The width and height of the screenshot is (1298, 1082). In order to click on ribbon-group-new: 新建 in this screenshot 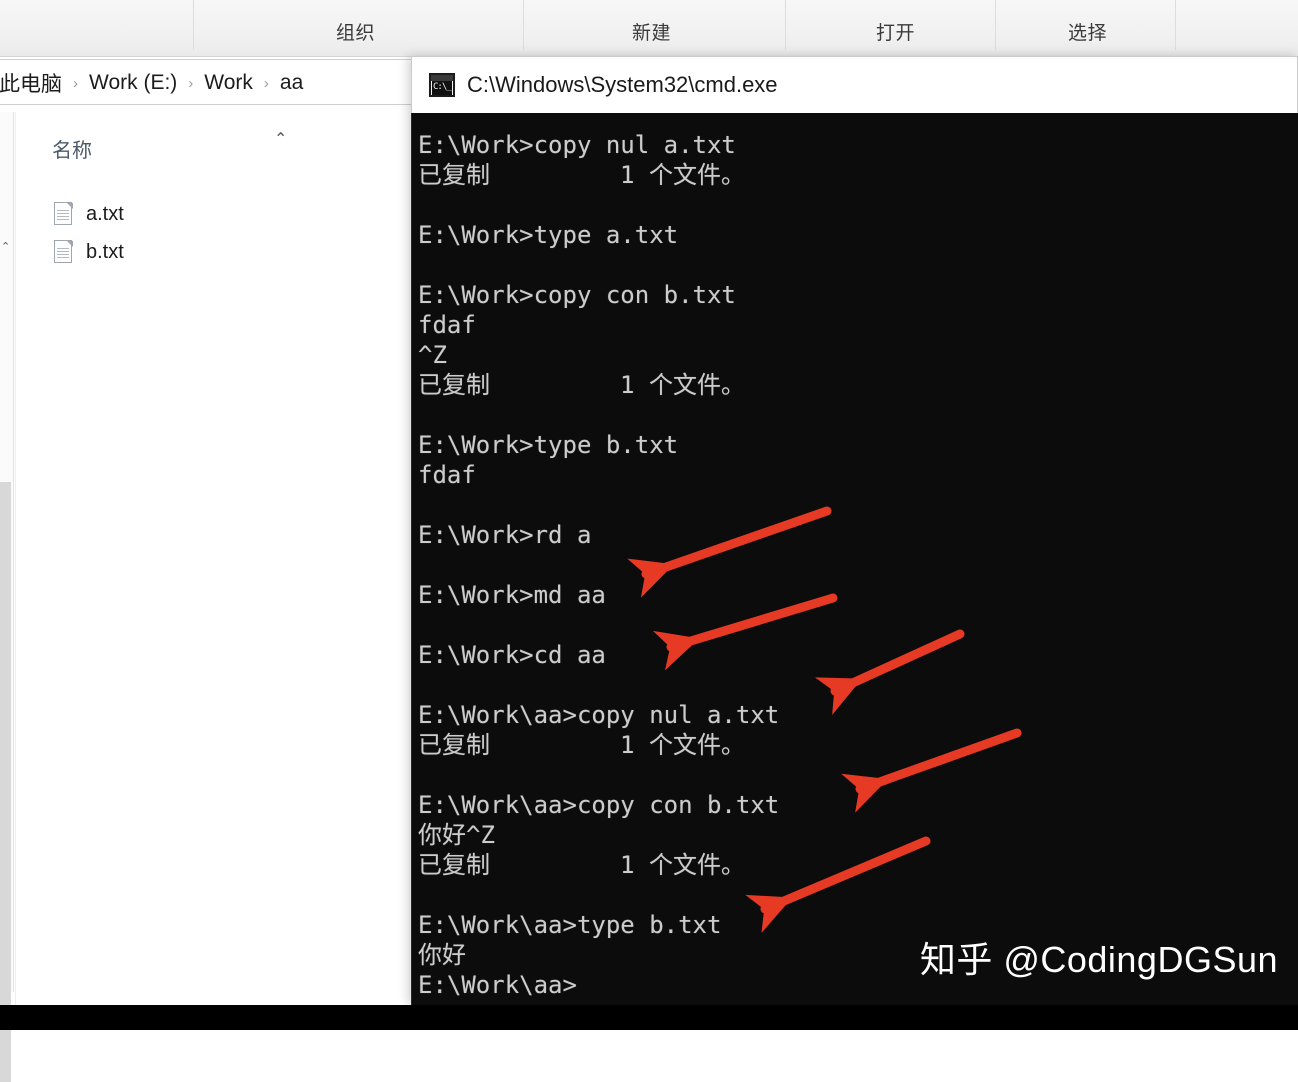, I will do `click(651, 31)`.